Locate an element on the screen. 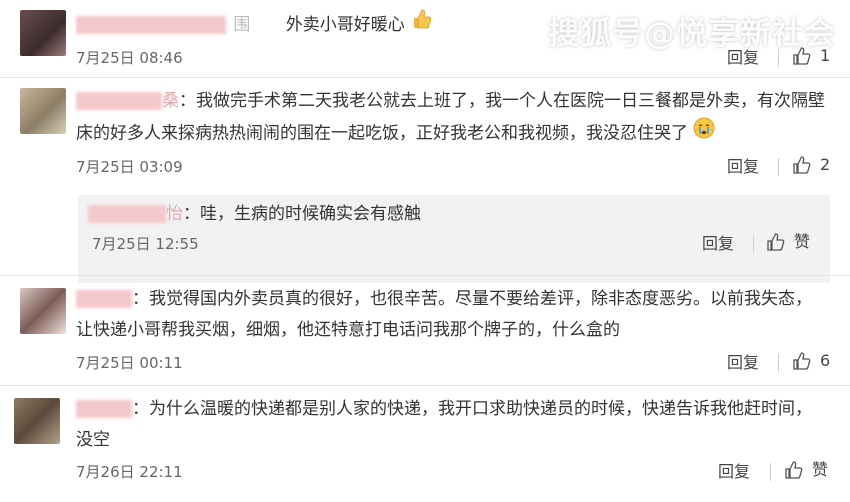  comment-time: 7月26日 22:11 is located at coordinates (129, 472).